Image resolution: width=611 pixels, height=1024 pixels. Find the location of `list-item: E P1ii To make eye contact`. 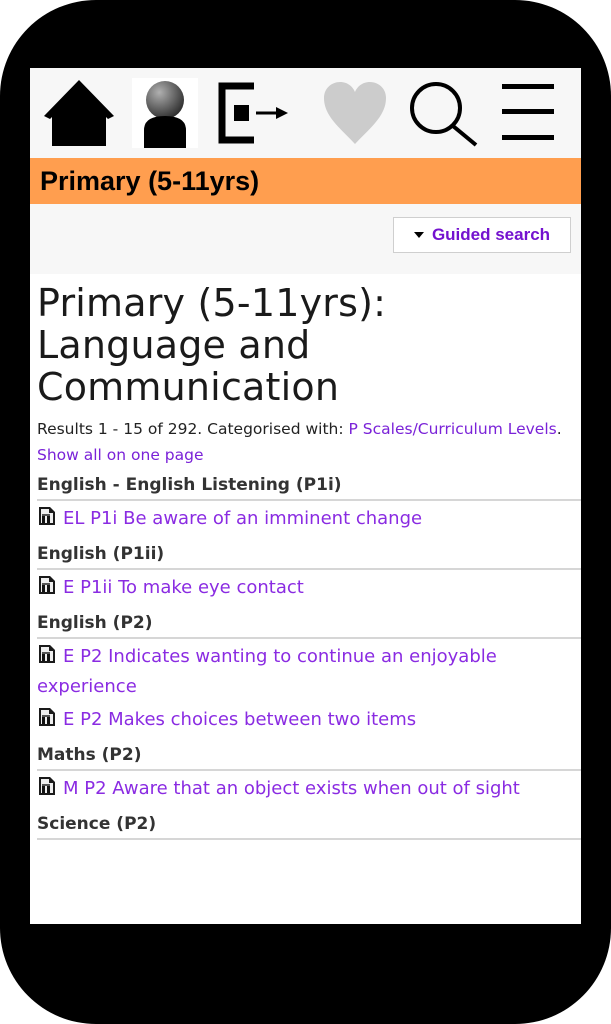

list-item: E P1ii To make eye contact is located at coordinates (309, 588).